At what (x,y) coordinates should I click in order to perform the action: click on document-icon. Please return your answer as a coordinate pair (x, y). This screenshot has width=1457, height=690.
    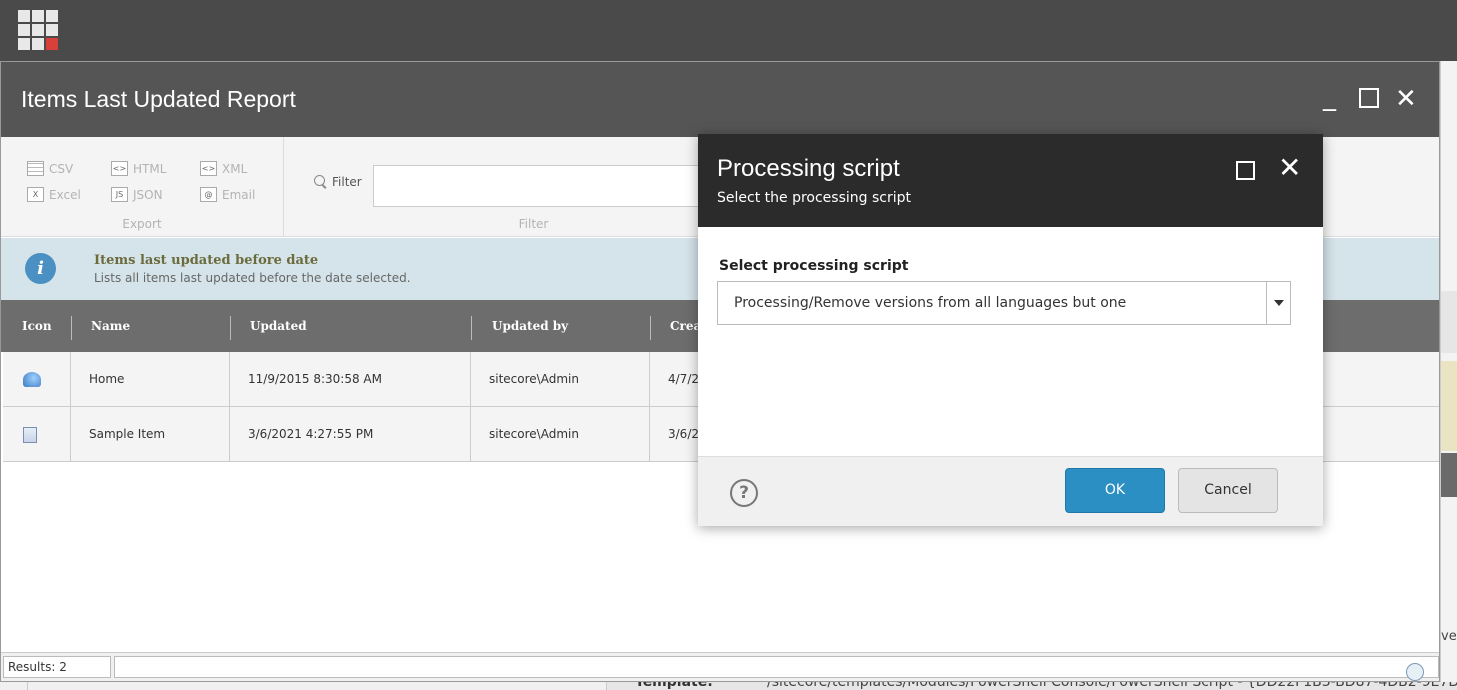
    Looking at the image, I should click on (30, 435).